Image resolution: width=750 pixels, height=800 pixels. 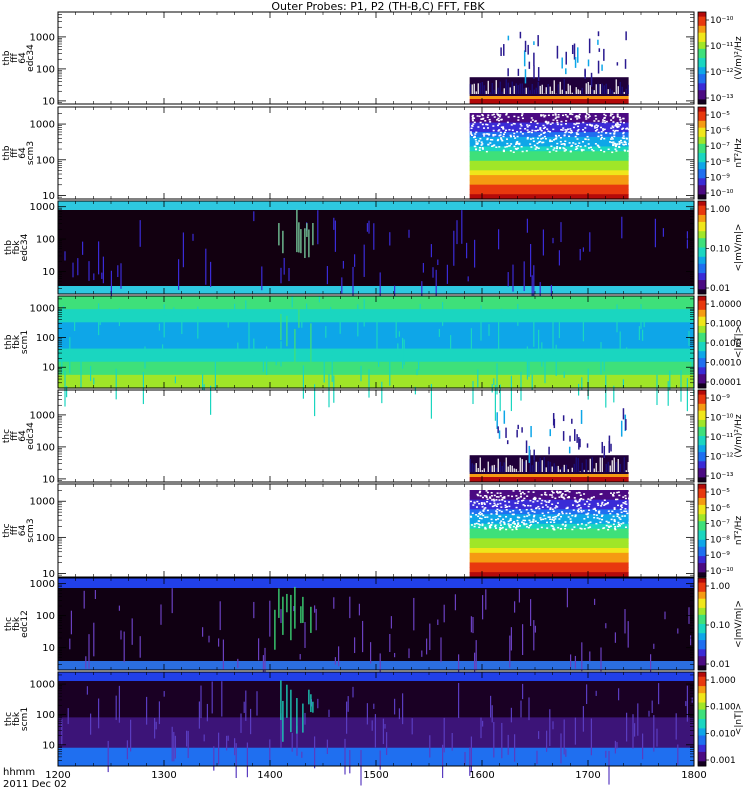 What do you see at coordinates (375, 775) in the screenshot?
I see `x-axis: 1200 1300 1400 1500 1600 1700 1800` at bounding box center [375, 775].